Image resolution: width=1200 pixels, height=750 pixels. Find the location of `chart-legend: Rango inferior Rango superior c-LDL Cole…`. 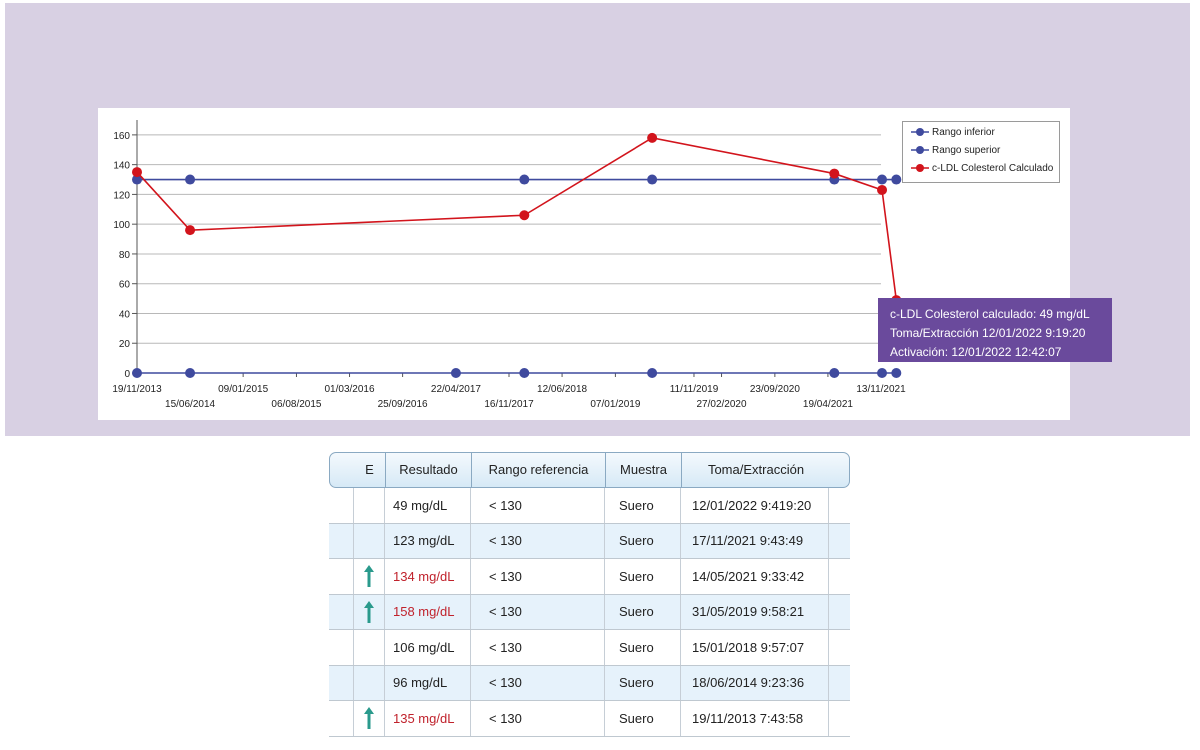

chart-legend: Rango inferior Rango superior c-LDL Cole… is located at coordinates (981, 152).